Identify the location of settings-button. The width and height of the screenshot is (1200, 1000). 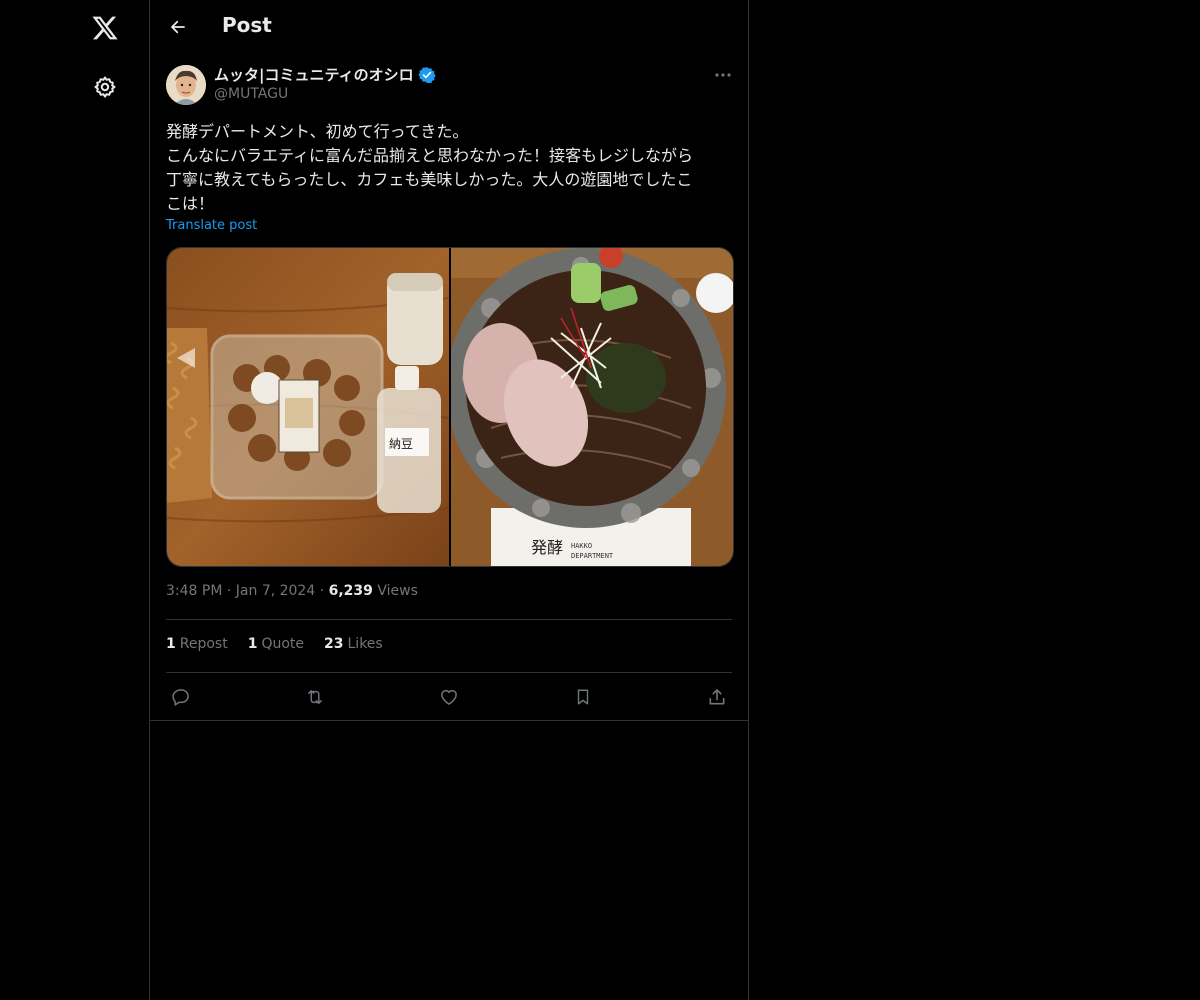
(105, 87).